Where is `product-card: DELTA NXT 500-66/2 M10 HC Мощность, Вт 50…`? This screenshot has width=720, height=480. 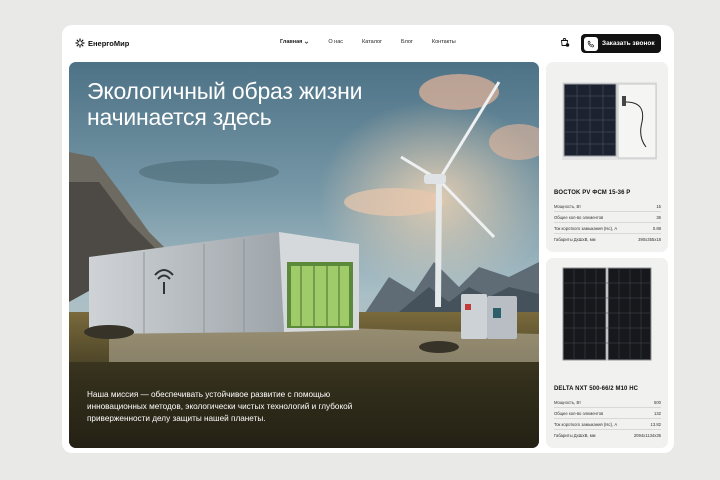 product-card: DELTA NXT 500-66/2 M10 HC Мощность, Вт 50… is located at coordinates (607, 353).